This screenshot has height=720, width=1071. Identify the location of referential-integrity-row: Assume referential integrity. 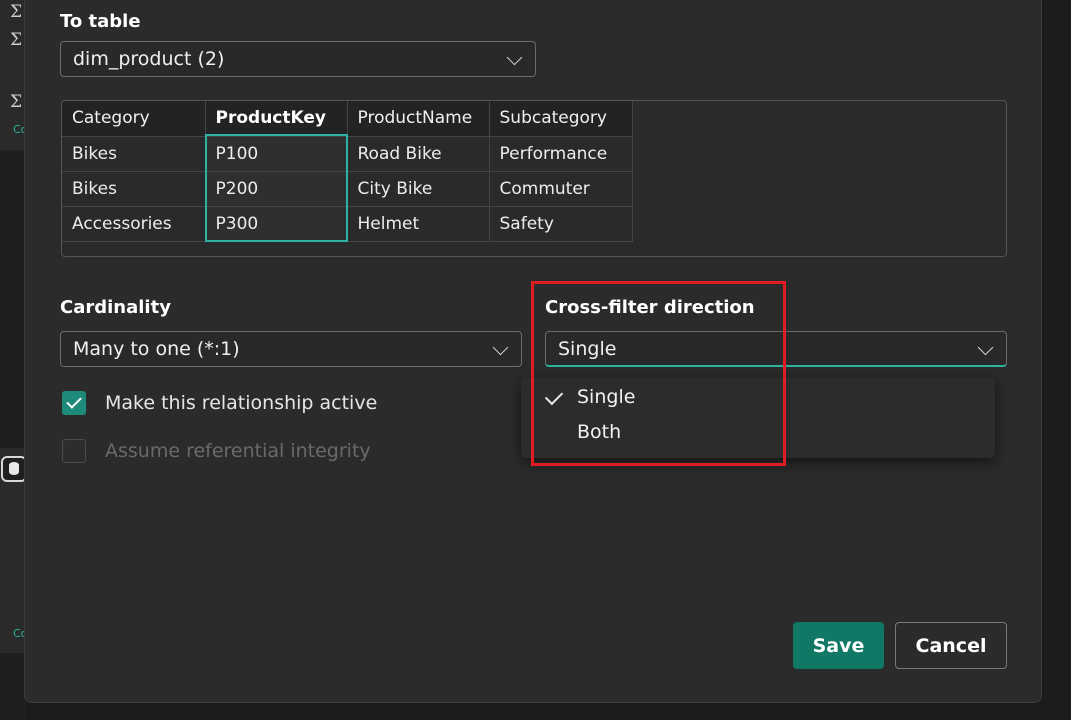
(216, 451).